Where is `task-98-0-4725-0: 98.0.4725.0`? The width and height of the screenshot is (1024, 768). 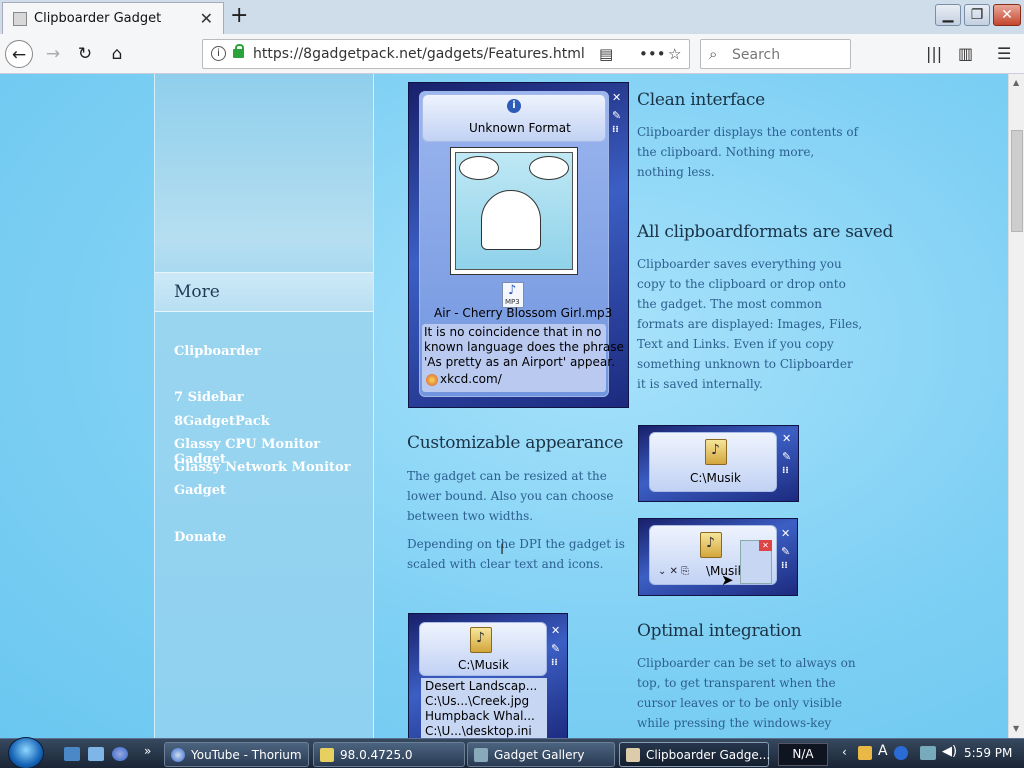 task-98-0-4725-0: 98.0.4725.0 is located at coordinates (389, 754).